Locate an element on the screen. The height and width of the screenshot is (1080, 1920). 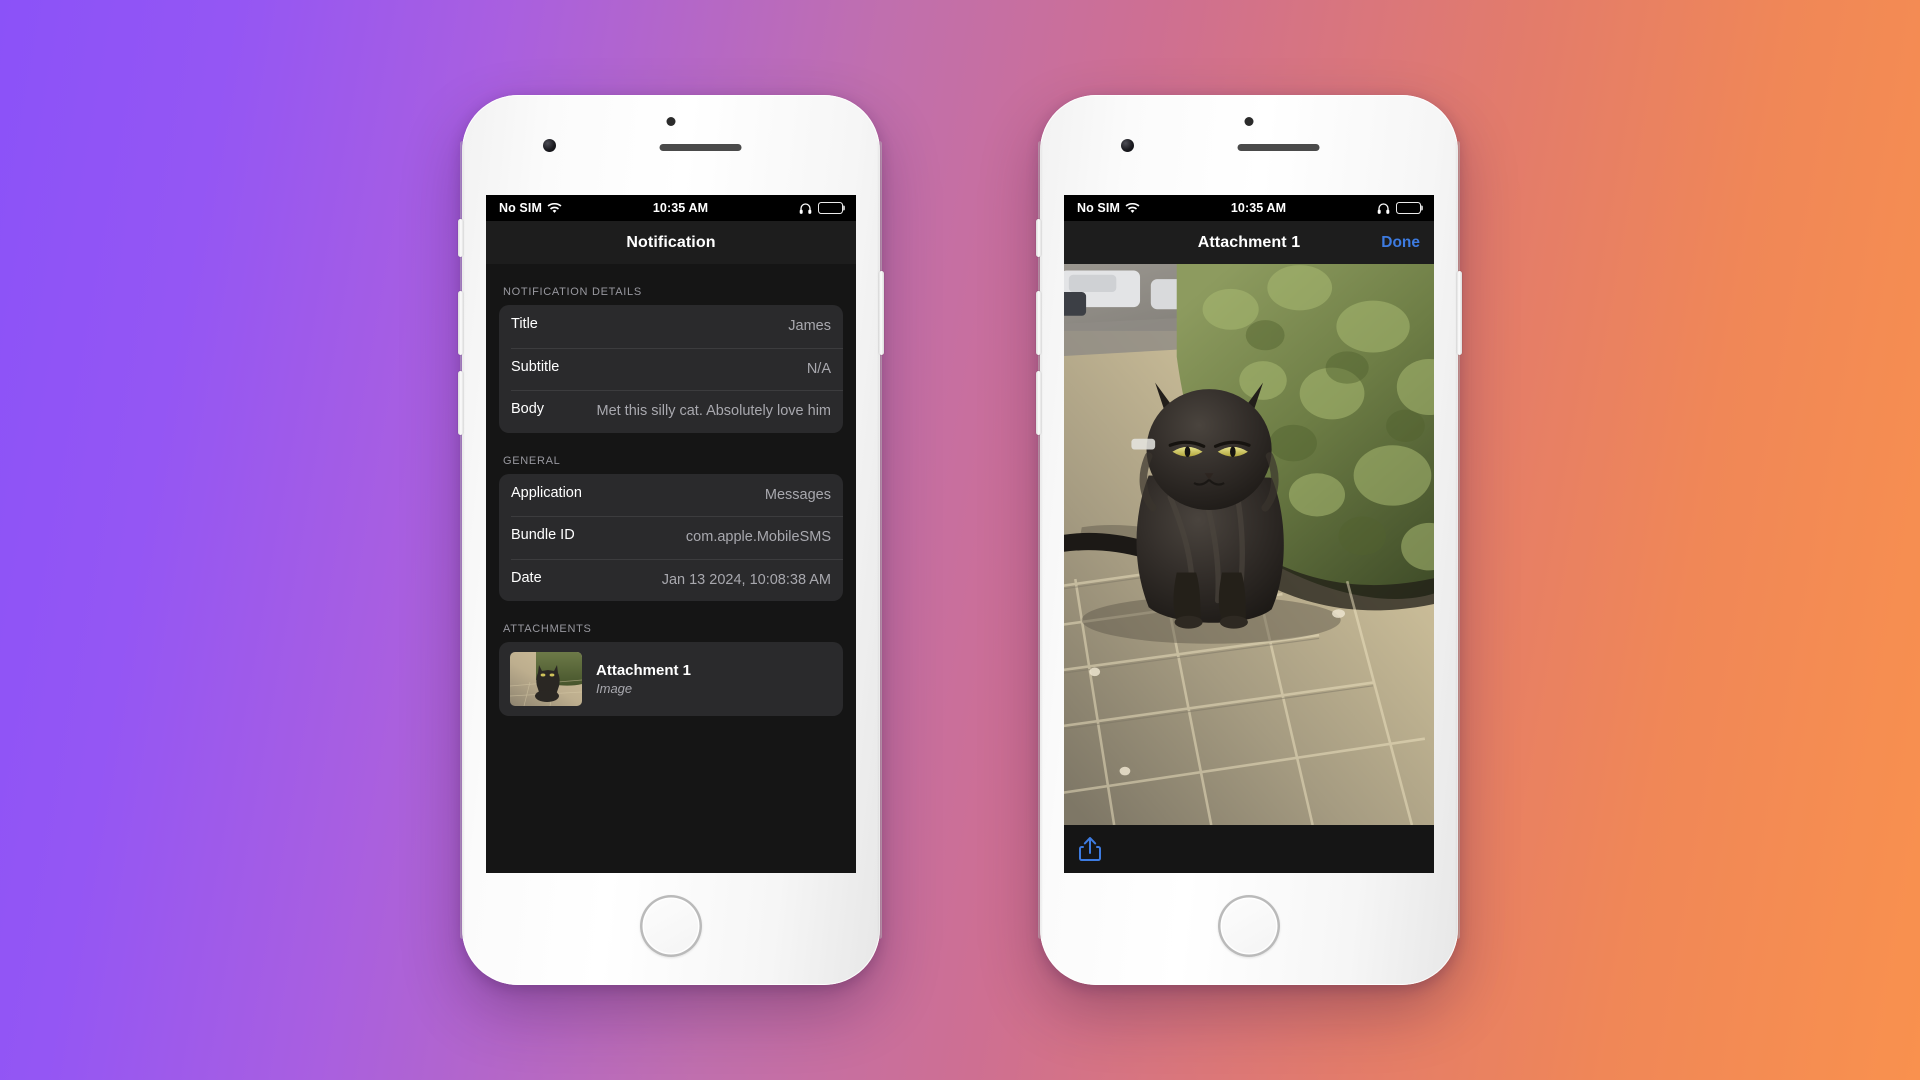
viewer-toolbar is located at coordinates (1249, 849).